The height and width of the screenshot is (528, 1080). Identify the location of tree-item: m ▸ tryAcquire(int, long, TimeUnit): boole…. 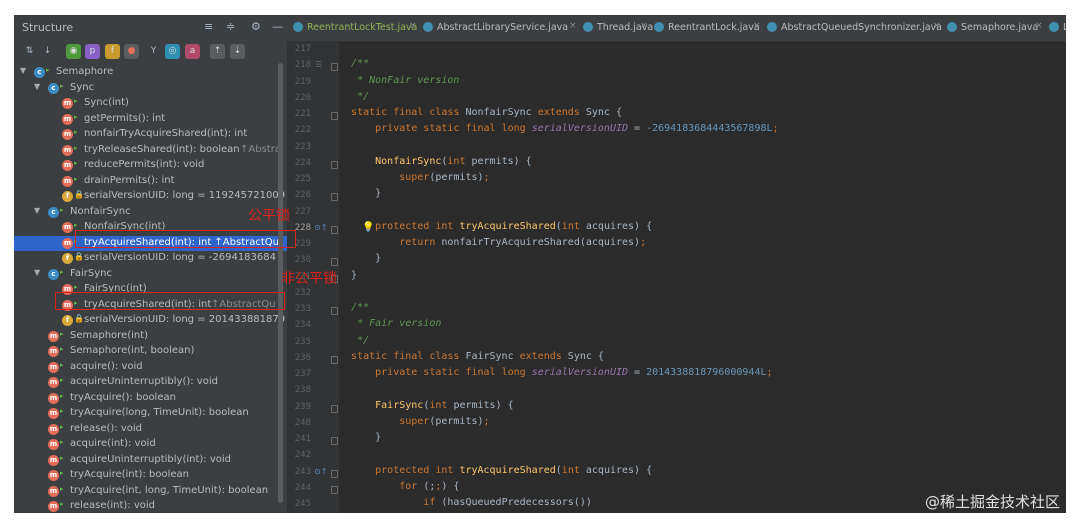
(150, 492).